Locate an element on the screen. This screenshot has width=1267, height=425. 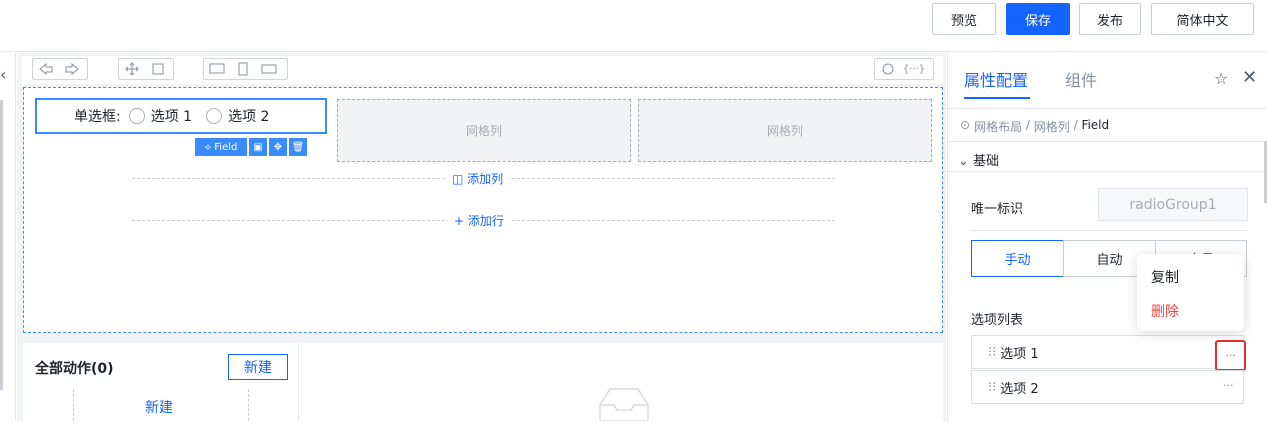
section-basic-title: 基础 is located at coordinates (986, 161).